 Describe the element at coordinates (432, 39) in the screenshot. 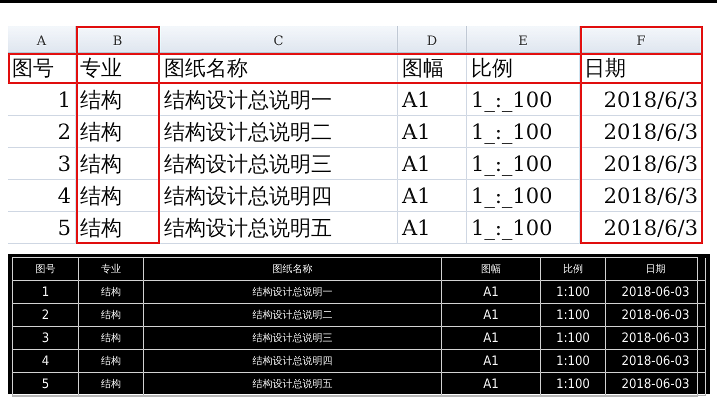

I see `column-letter: D` at that location.